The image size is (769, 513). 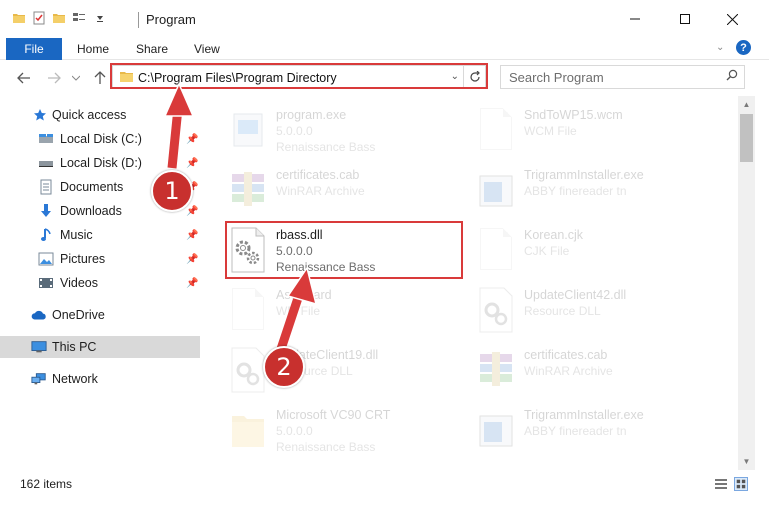 I want to click on videos-icon, so click(x=46, y=283).